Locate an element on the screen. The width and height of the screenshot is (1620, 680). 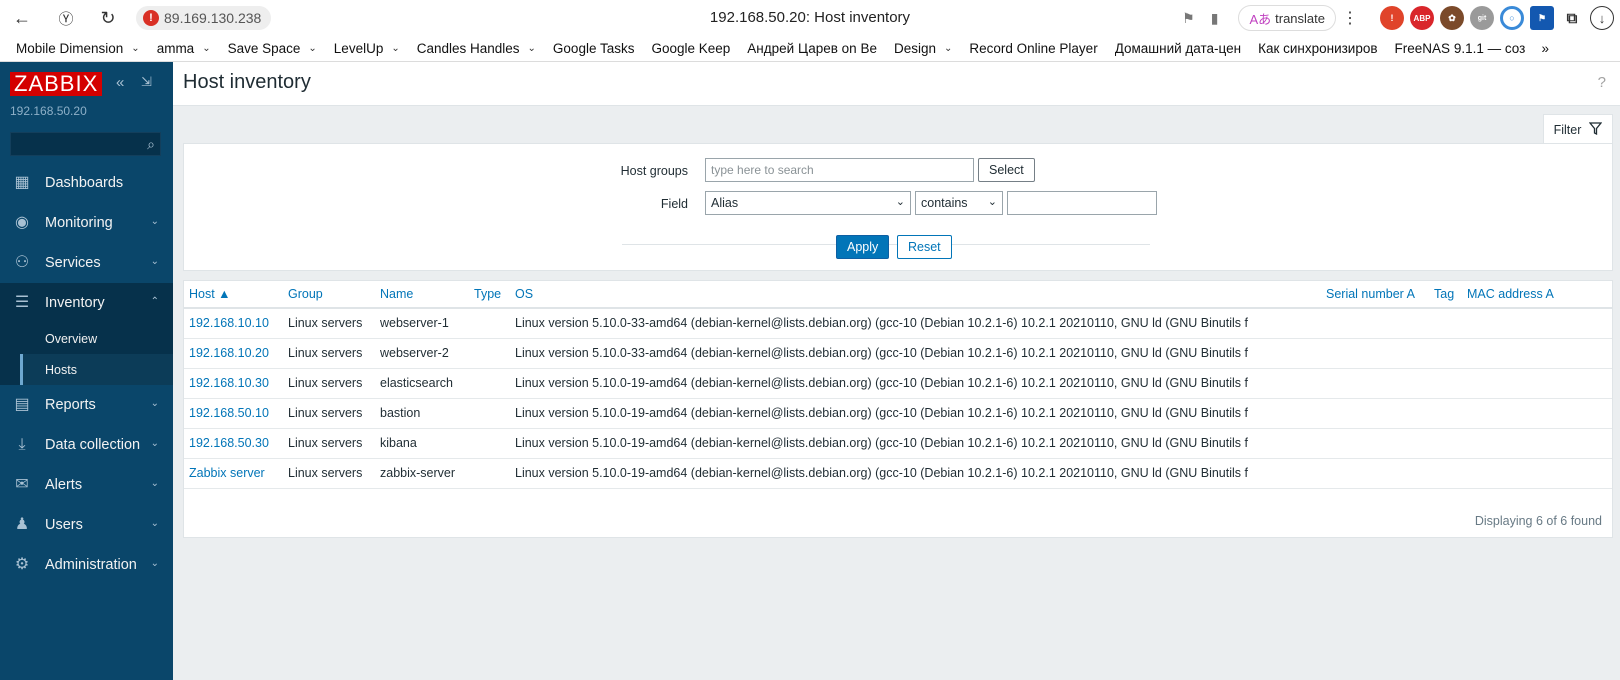
server-name: 192.168.50.20 is located at coordinates (48, 111).